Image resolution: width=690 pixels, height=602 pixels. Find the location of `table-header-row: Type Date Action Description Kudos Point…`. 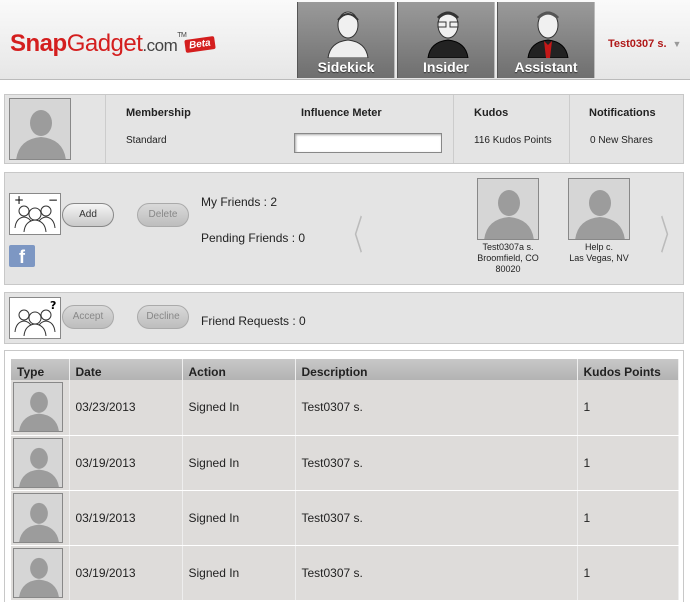

table-header-row: Type Date Action Description Kudos Point… is located at coordinates (345, 369).